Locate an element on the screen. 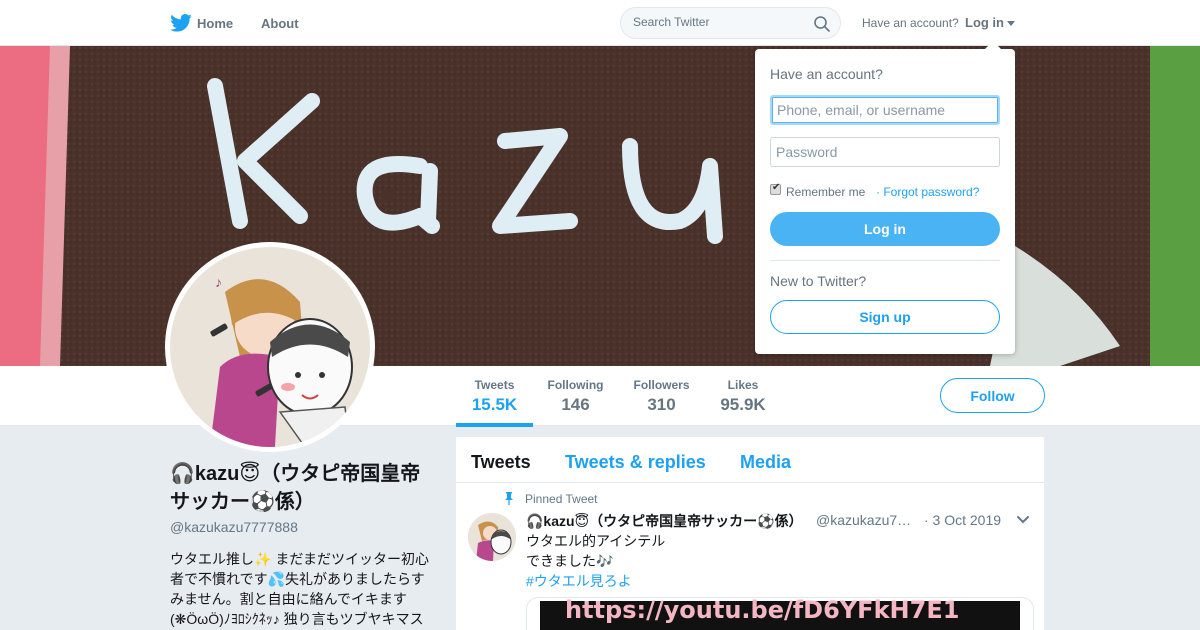  tweet-avatar-illustration is located at coordinates (492, 537).